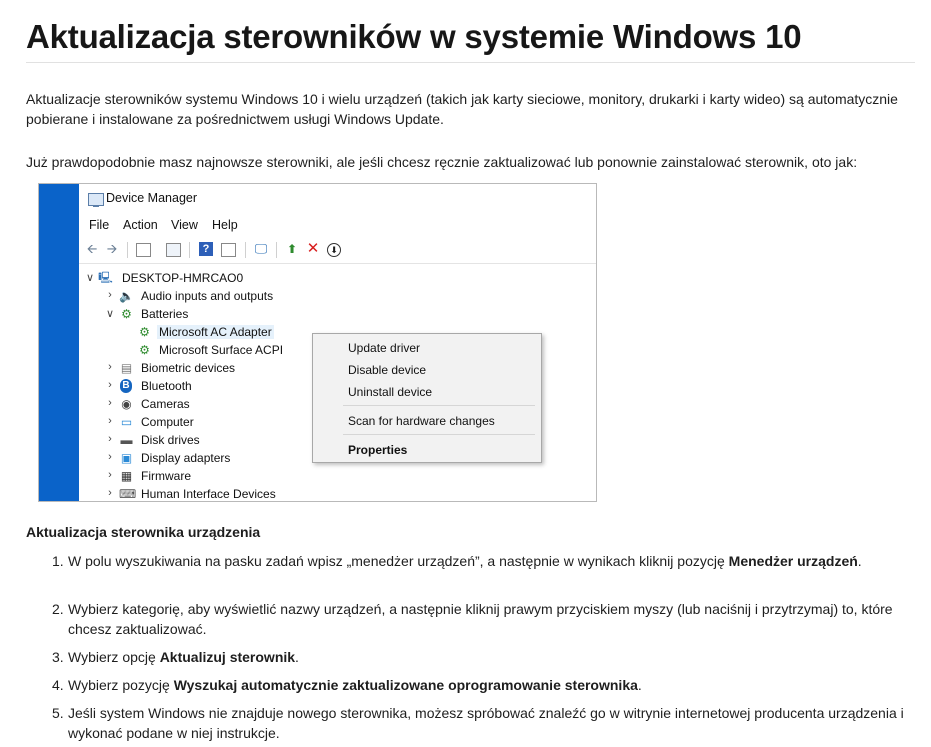 The height and width of the screenshot is (747, 931). Describe the element at coordinates (58, 609) in the screenshot. I see `step-number: 2.` at that location.